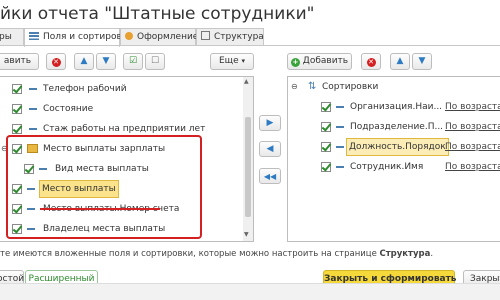 This screenshot has height=300, width=500. I want to click on sort-row: Сотрудник.Имя По возрастан, so click(394, 167).